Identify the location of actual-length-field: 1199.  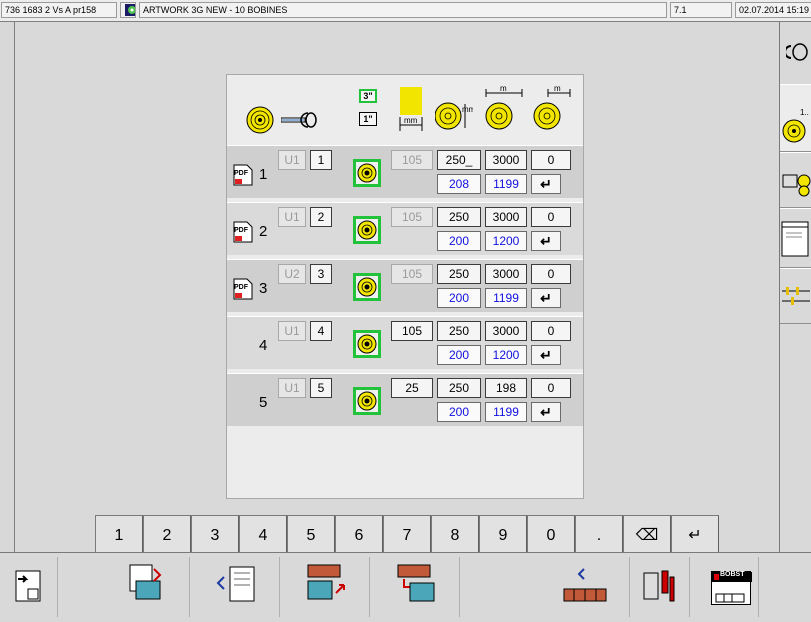
(506, 298).